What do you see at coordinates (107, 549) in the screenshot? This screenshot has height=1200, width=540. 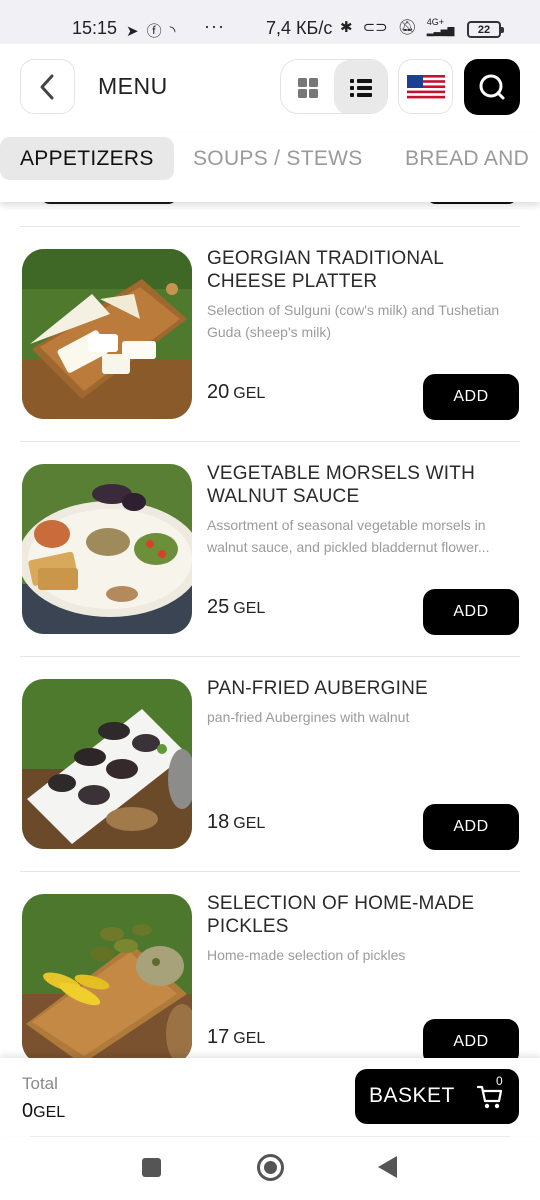 I see `vegetable-morsels-photo` at bounding box center [107, 549].